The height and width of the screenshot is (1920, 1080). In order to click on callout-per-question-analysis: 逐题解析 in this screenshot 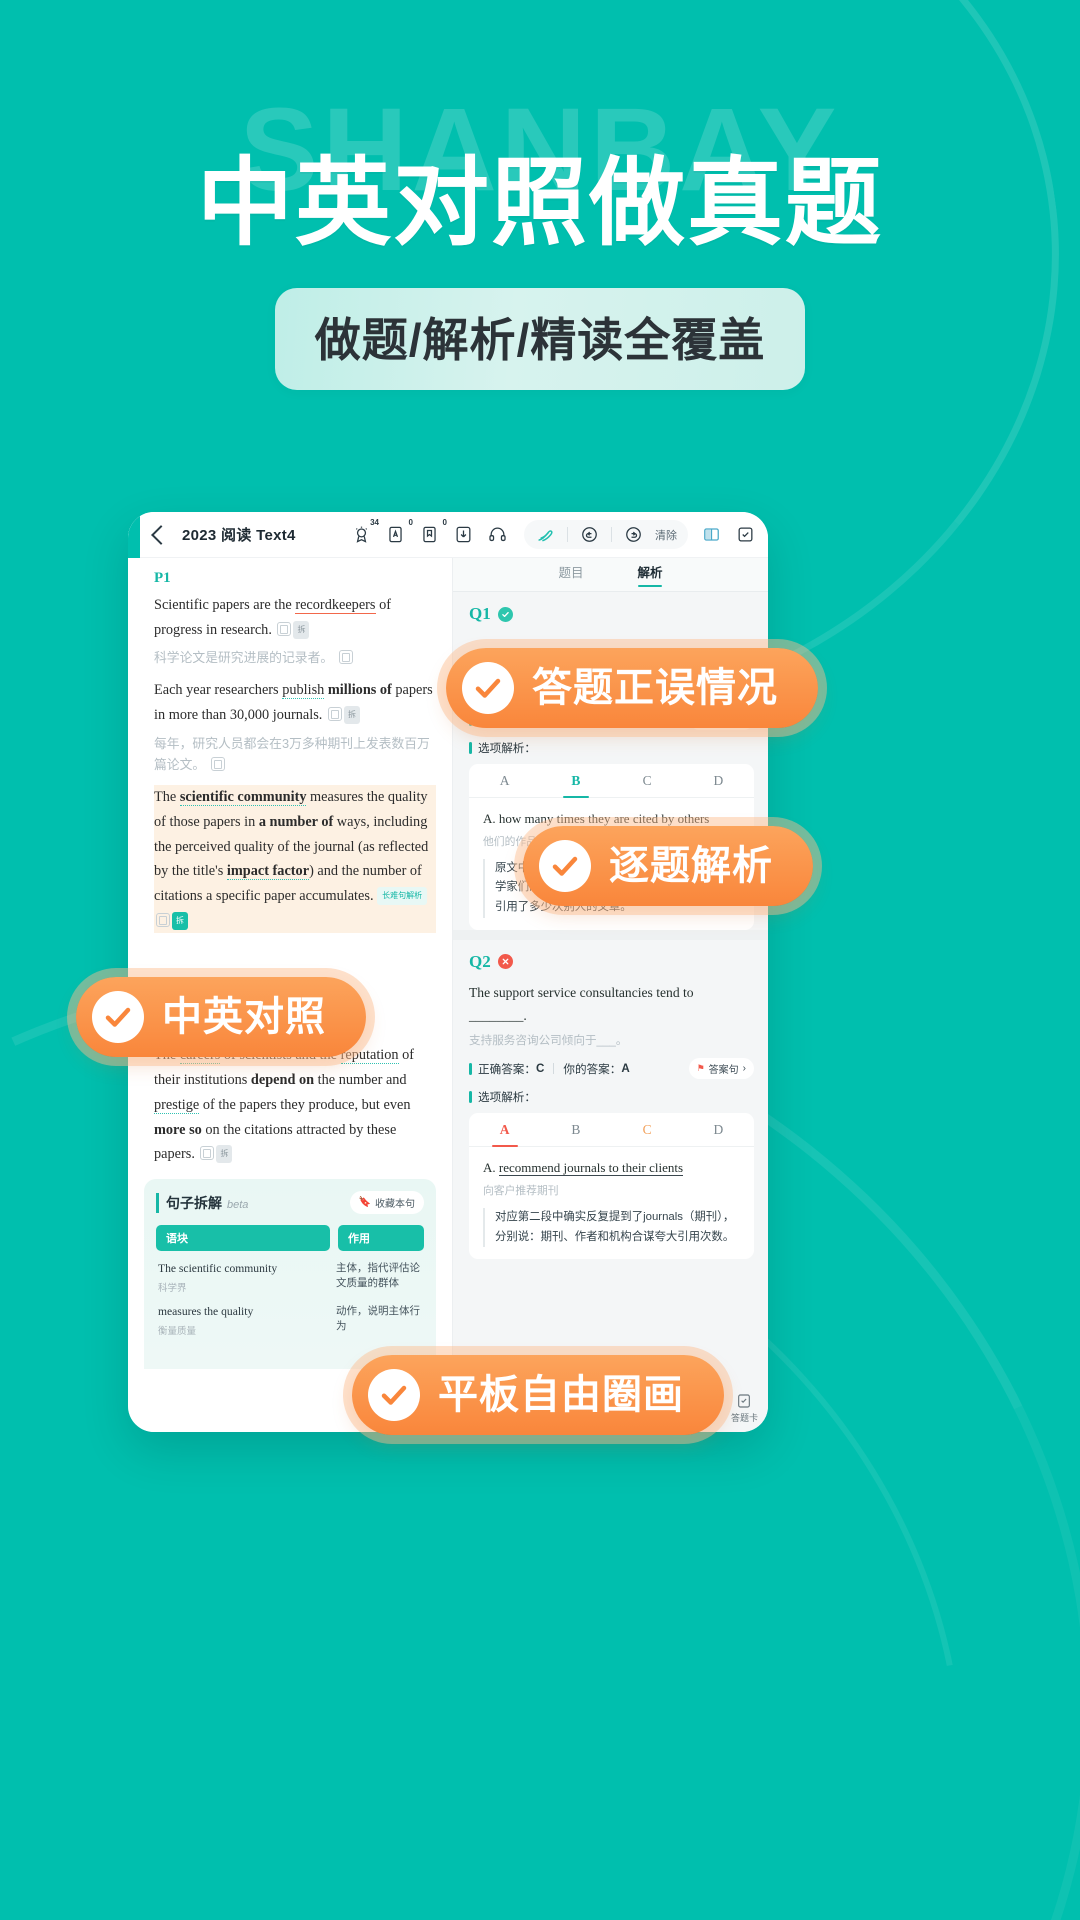, I will do `click(668, 866)`.